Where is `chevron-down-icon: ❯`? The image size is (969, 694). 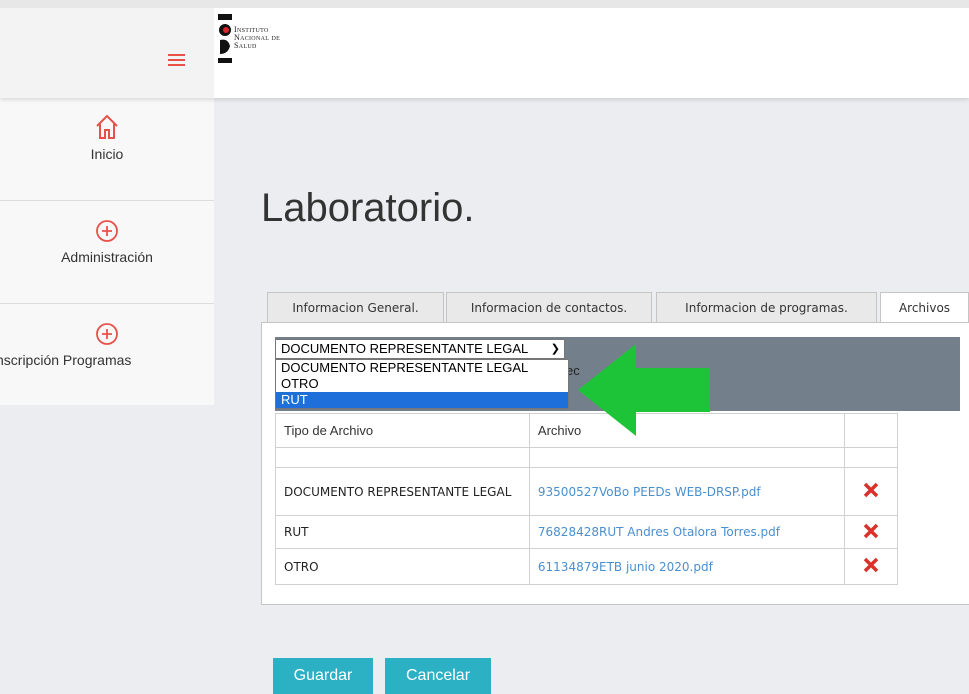 chevron-down-icon: ❯ is located at coordinates (555, 349).